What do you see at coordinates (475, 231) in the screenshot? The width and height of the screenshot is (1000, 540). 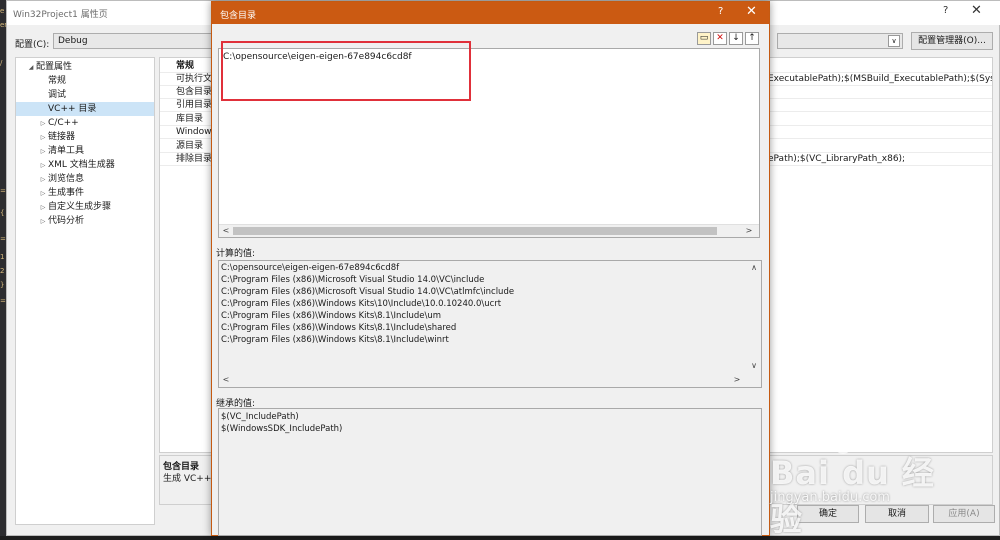 I see `scrollbar-thumb` at bounding box center [475, 231].